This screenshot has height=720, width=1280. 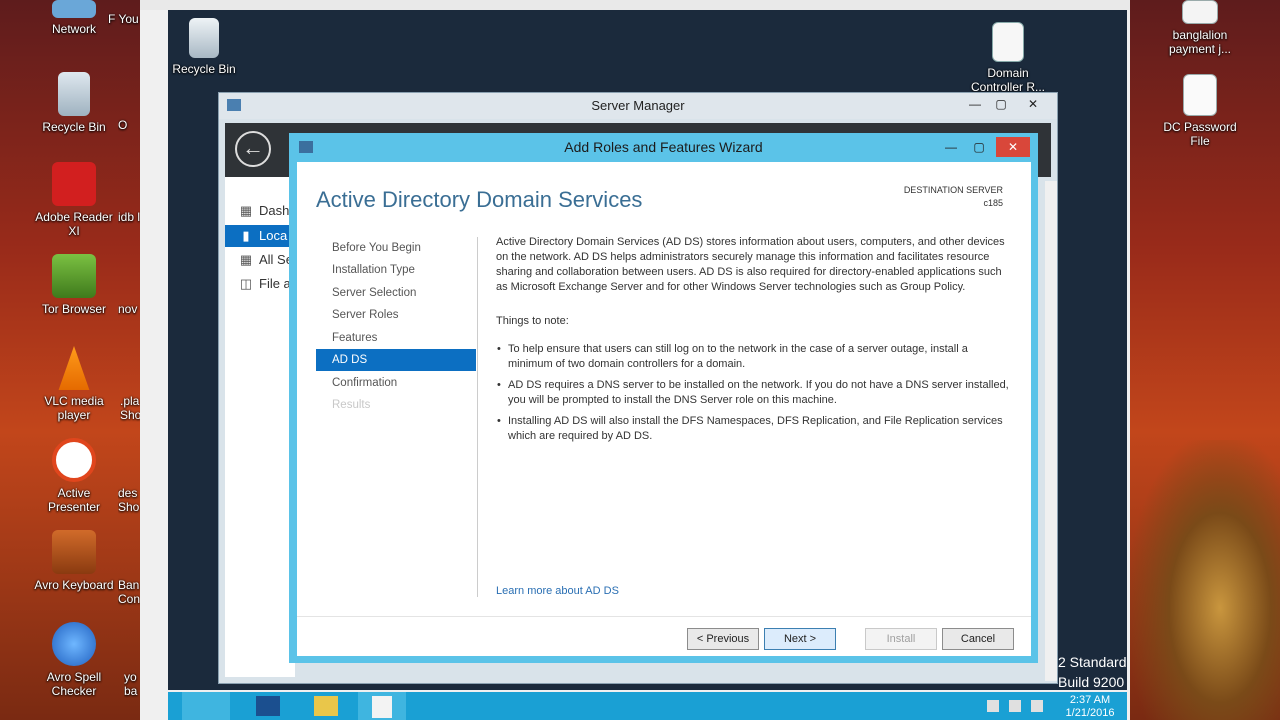 What do you see at coordinates (396, 383) in the screenshot?
I see `step-confirmation: Confirmation` at bounding box center [396, 383].